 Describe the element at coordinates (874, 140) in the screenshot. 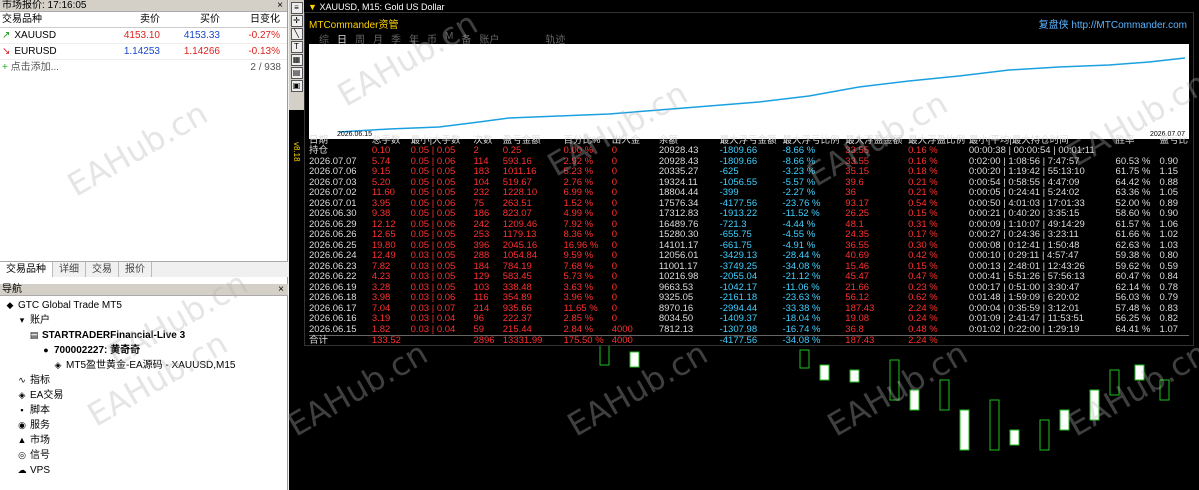

I see `column-header: 最大浮盈金额` at that location.